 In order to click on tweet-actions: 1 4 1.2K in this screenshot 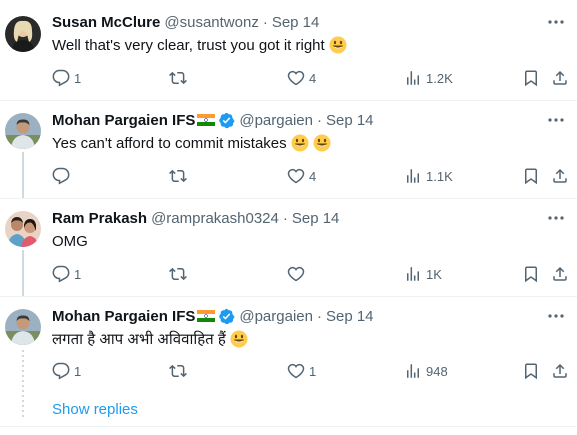, I will do `click(314, 78)`.